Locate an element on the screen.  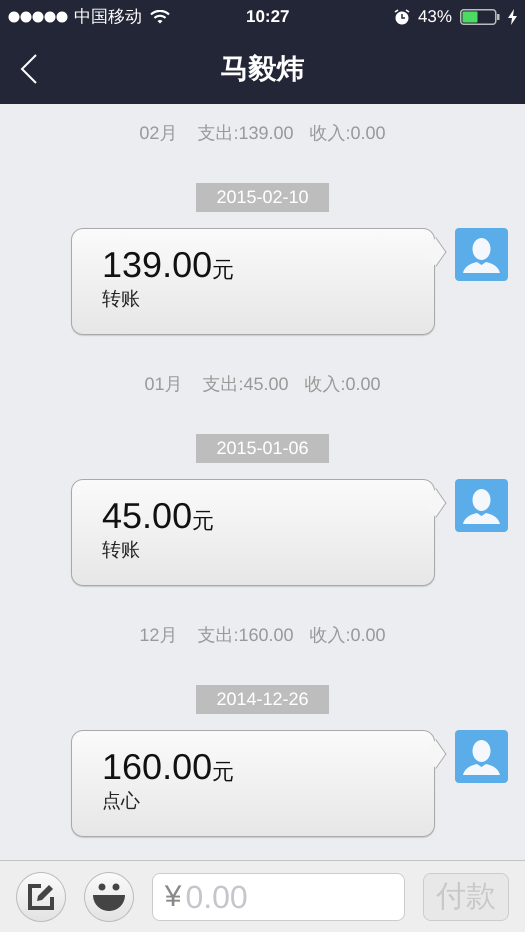
amount-input-box: ¥0.00 is located at coordinates (279, 896).